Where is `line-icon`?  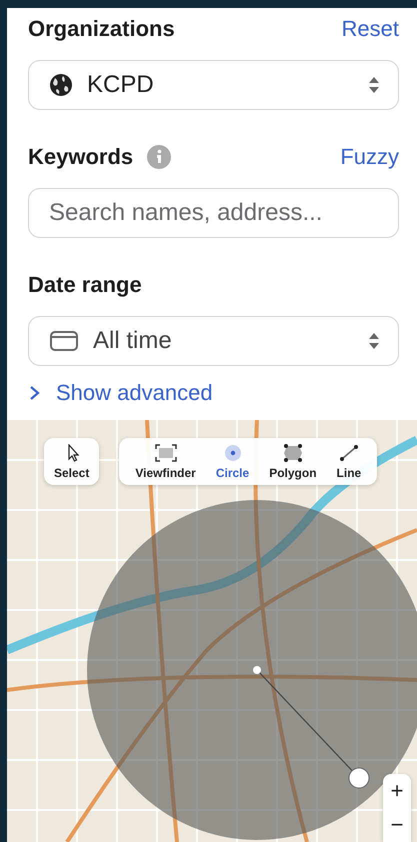 line-icon is located at coordinates (349, 453).